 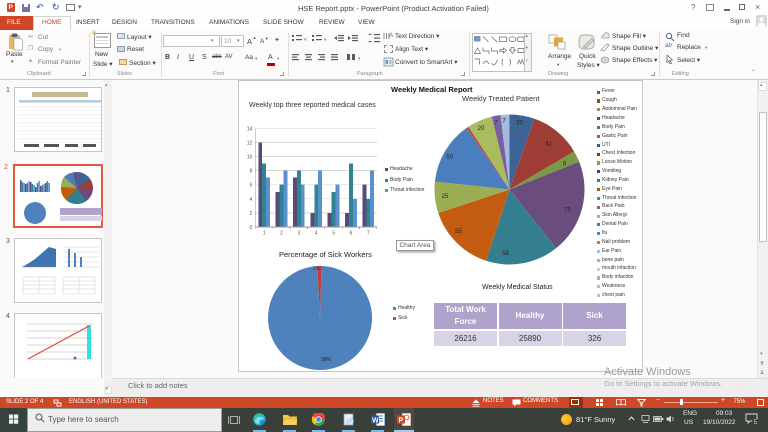 I want to click on svg-text: 14, so click(x=250, y=129).